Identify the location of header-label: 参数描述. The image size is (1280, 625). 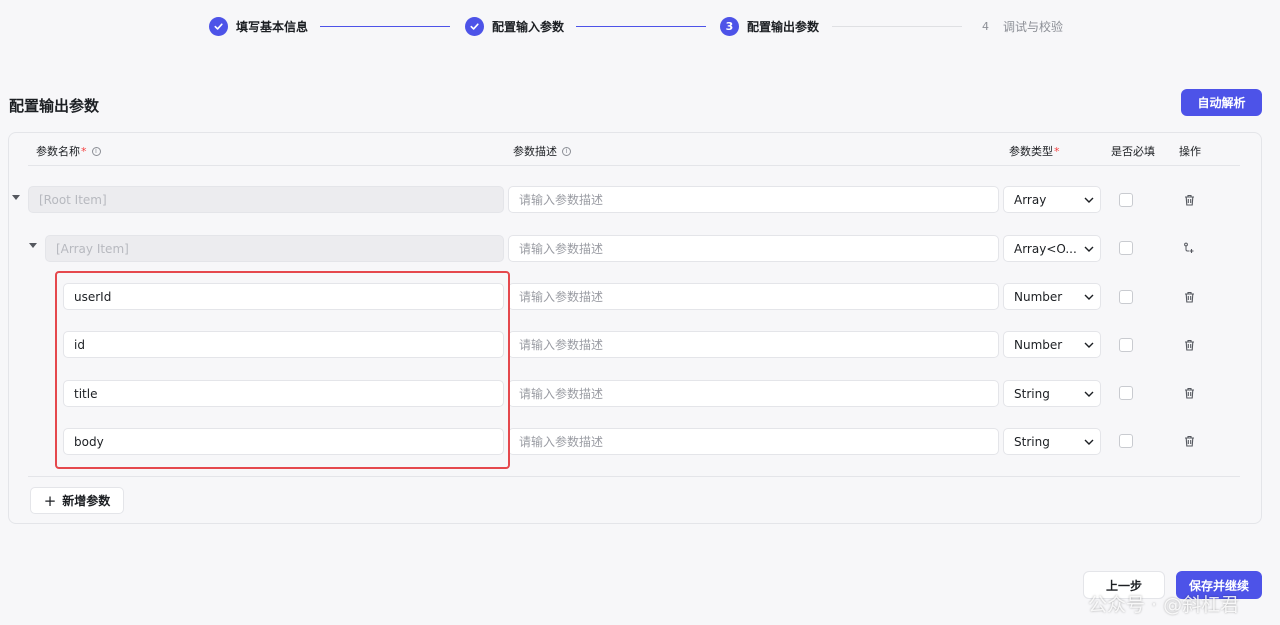
(535, 151).